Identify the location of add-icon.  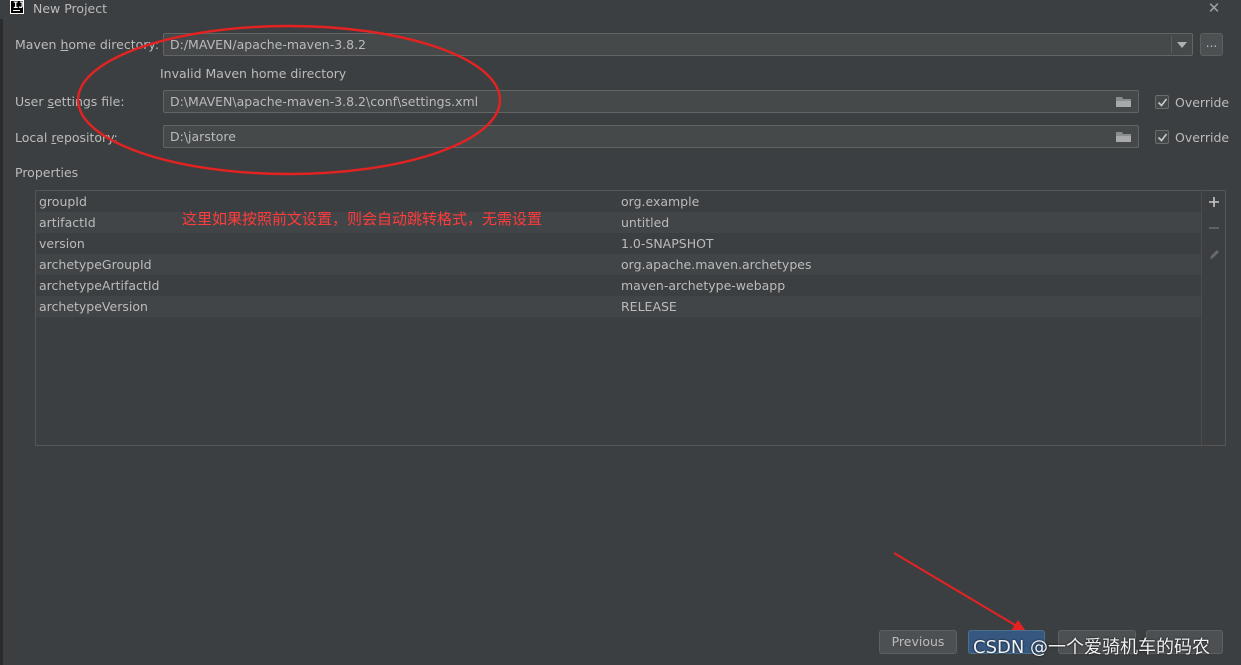
(1214, 204).